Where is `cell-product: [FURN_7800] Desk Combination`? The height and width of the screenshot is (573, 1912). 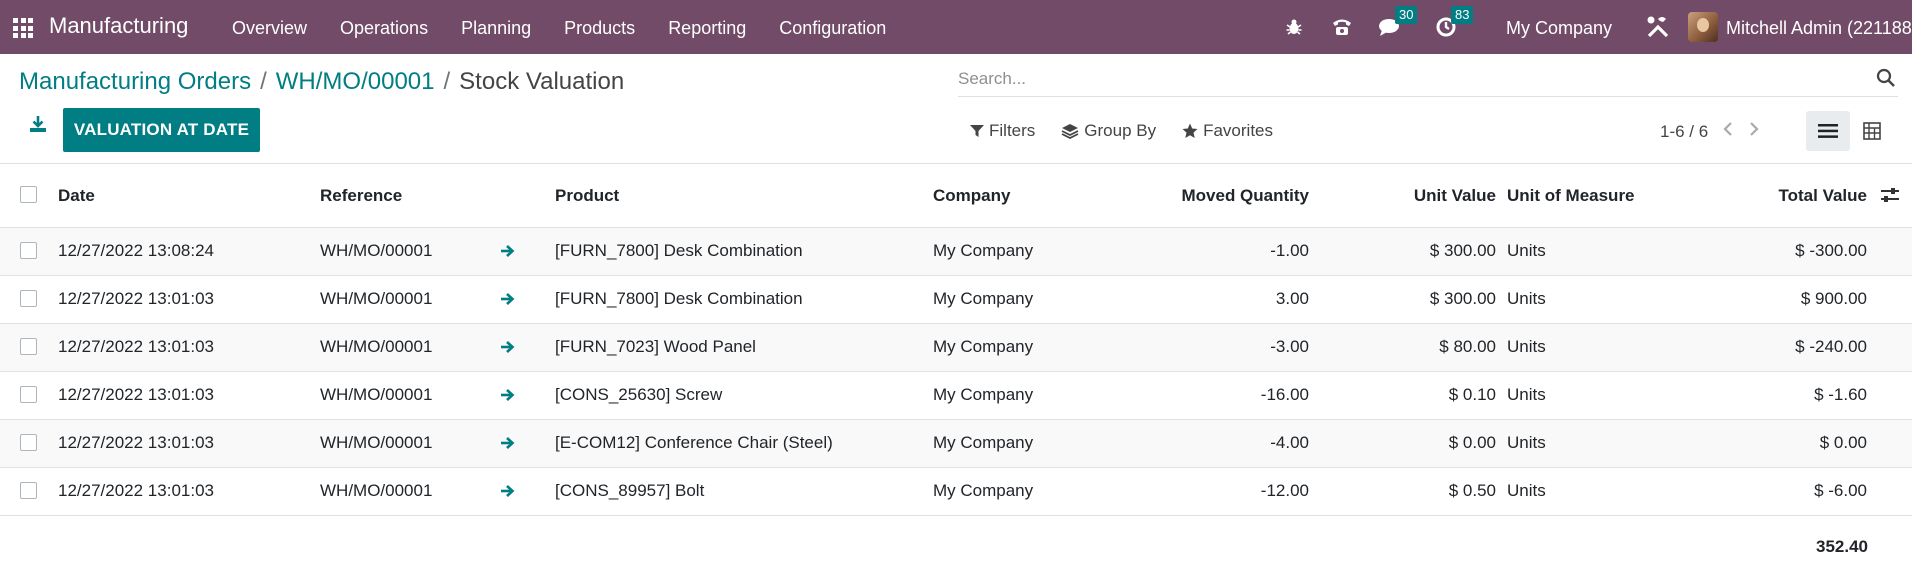 cell-product: [FURN_7800] Desk Combination is located at coordinates (679, 298).